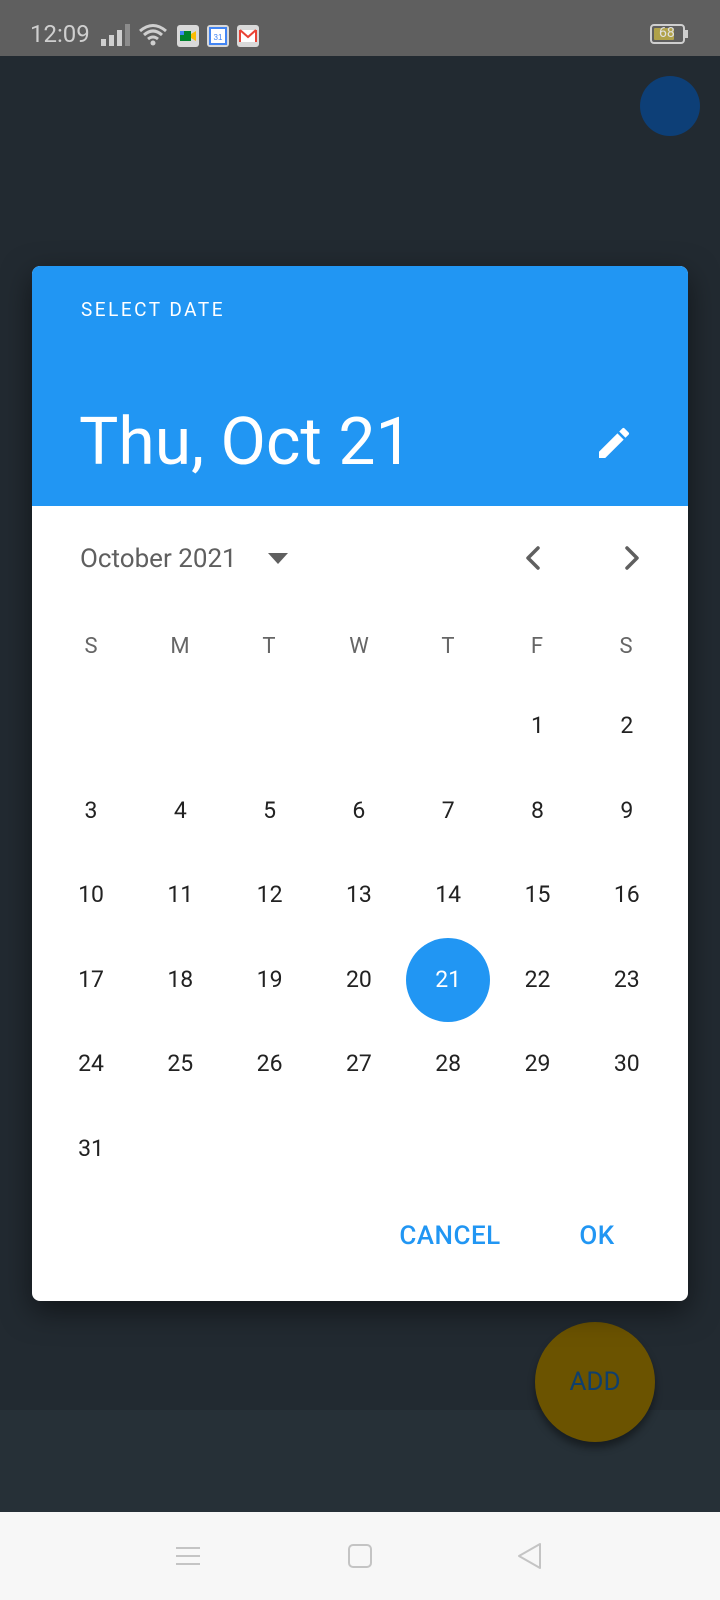 The image size is (720, 1600). What do you see at coordinates (91, 1064) in the screenshot?
I see `calendar-day: 24` at bounding box center [91, 1064].